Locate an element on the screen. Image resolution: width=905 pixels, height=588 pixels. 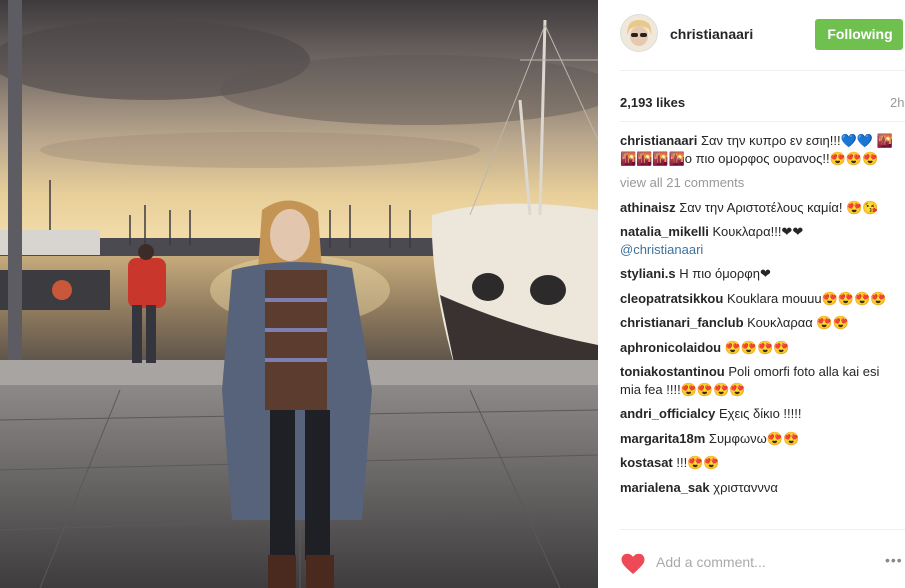
view-all-comments-link: view all 21 comments is located at coordinates (757, 183).